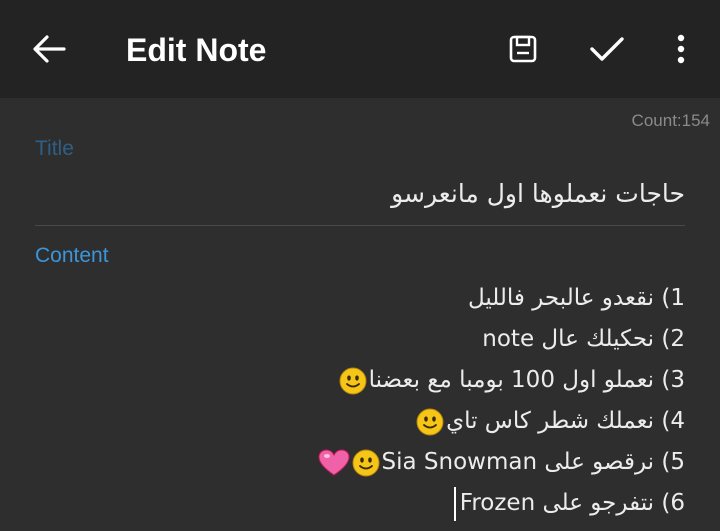  I want to click on content-line-text: 4) نعملك شطر كاس تاي, so click(565, 421).